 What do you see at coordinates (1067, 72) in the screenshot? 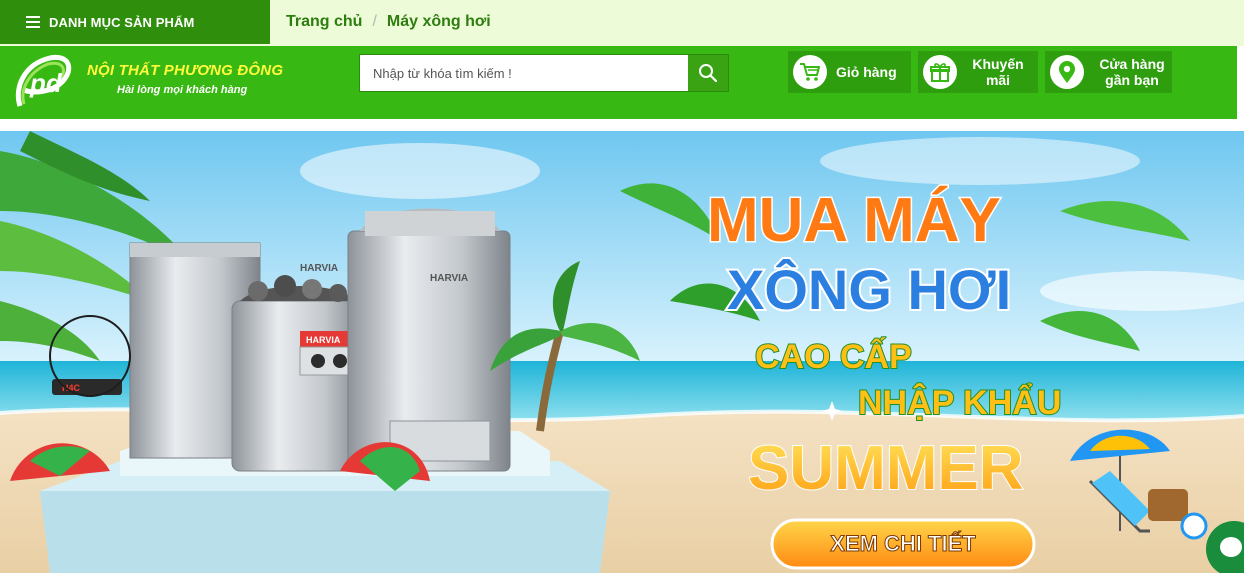
I see `location-pin-icon` at bounding box center [1067, 72].